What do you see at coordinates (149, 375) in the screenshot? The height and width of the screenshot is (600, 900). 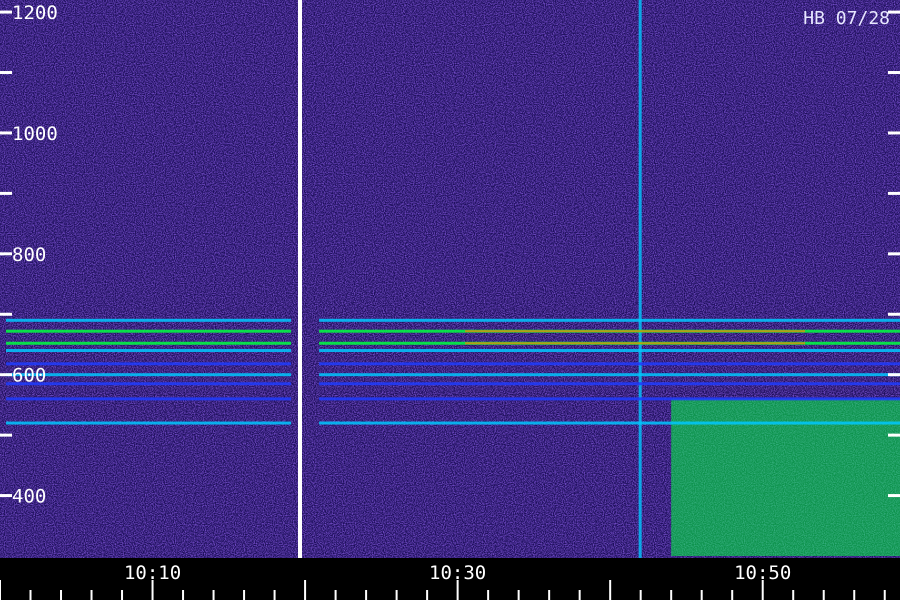 I see `band-5-left` at bounding box center [149, 375].